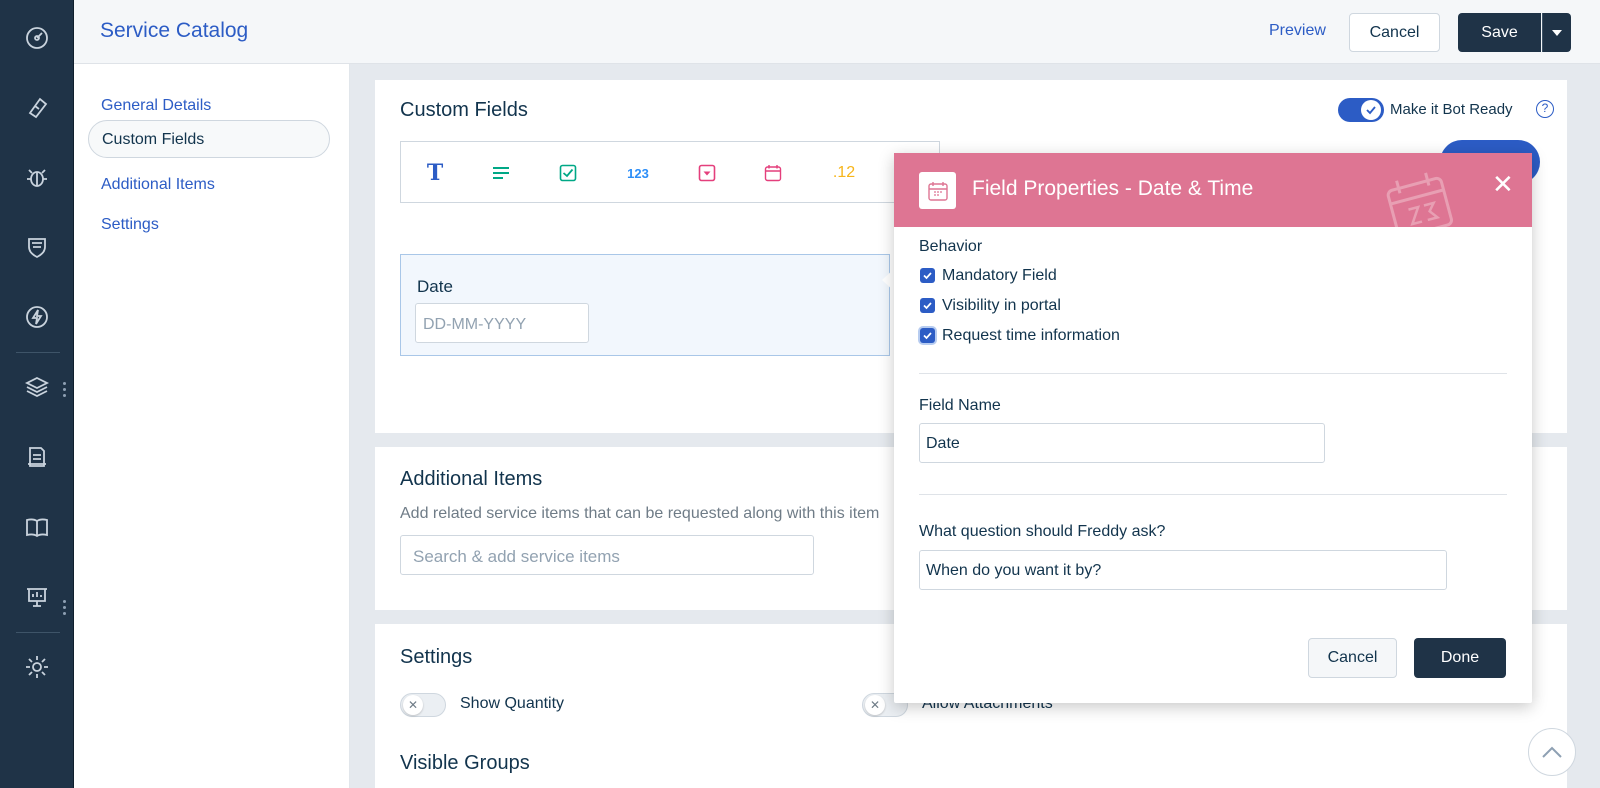 The image size is (1600, 788). I want to click on custom-fields-title: Custom Fields, so click(464, 110).